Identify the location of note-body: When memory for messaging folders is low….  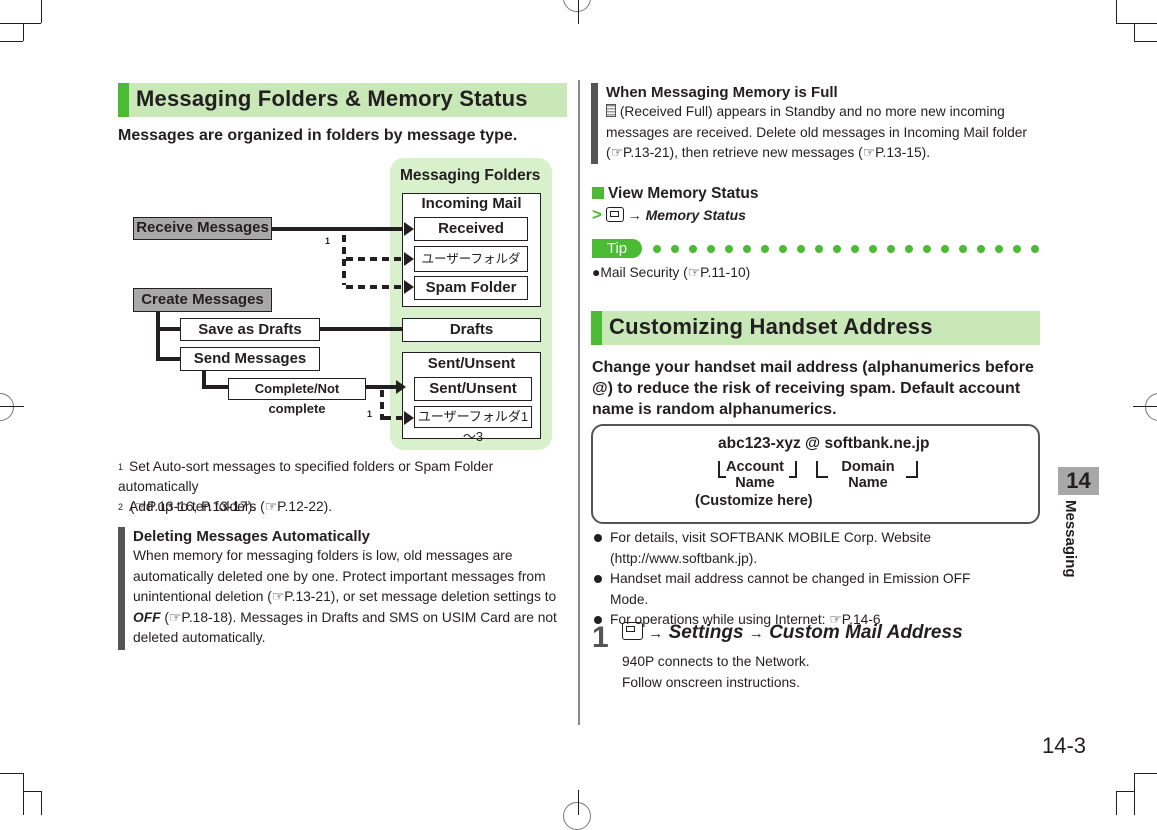
(345, 596).